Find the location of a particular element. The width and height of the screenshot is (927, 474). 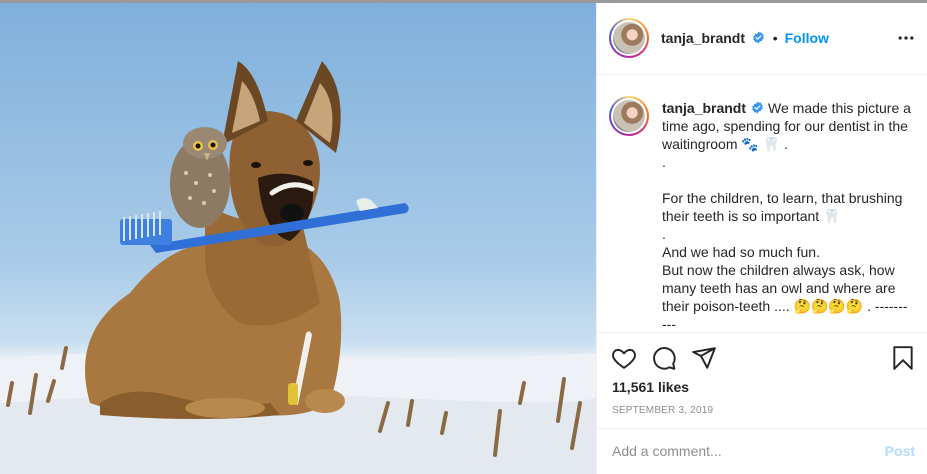

comment-icon is located at coordinates (664, 358).